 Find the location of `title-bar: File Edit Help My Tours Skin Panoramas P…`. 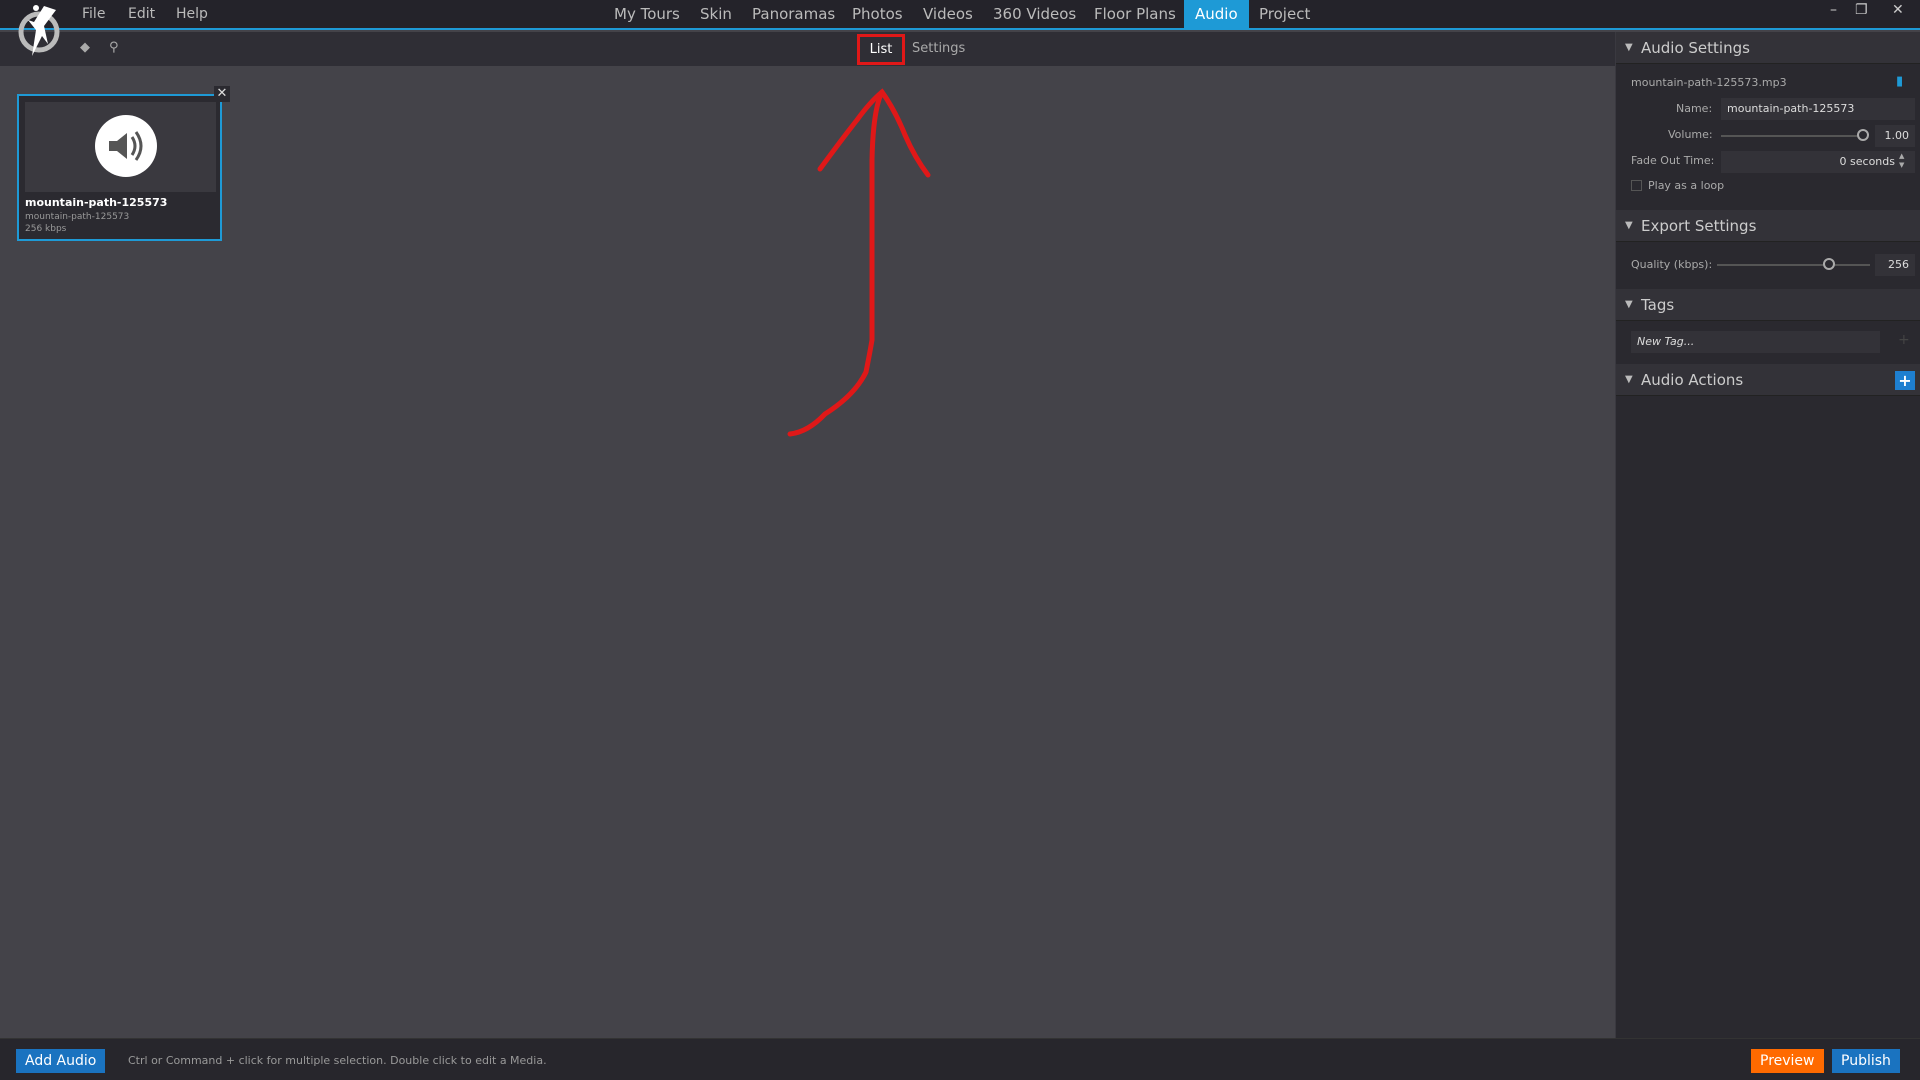

title-bar: File Edit Help My Tours Skin Panoramas P… is located at coordinates (960, 15).